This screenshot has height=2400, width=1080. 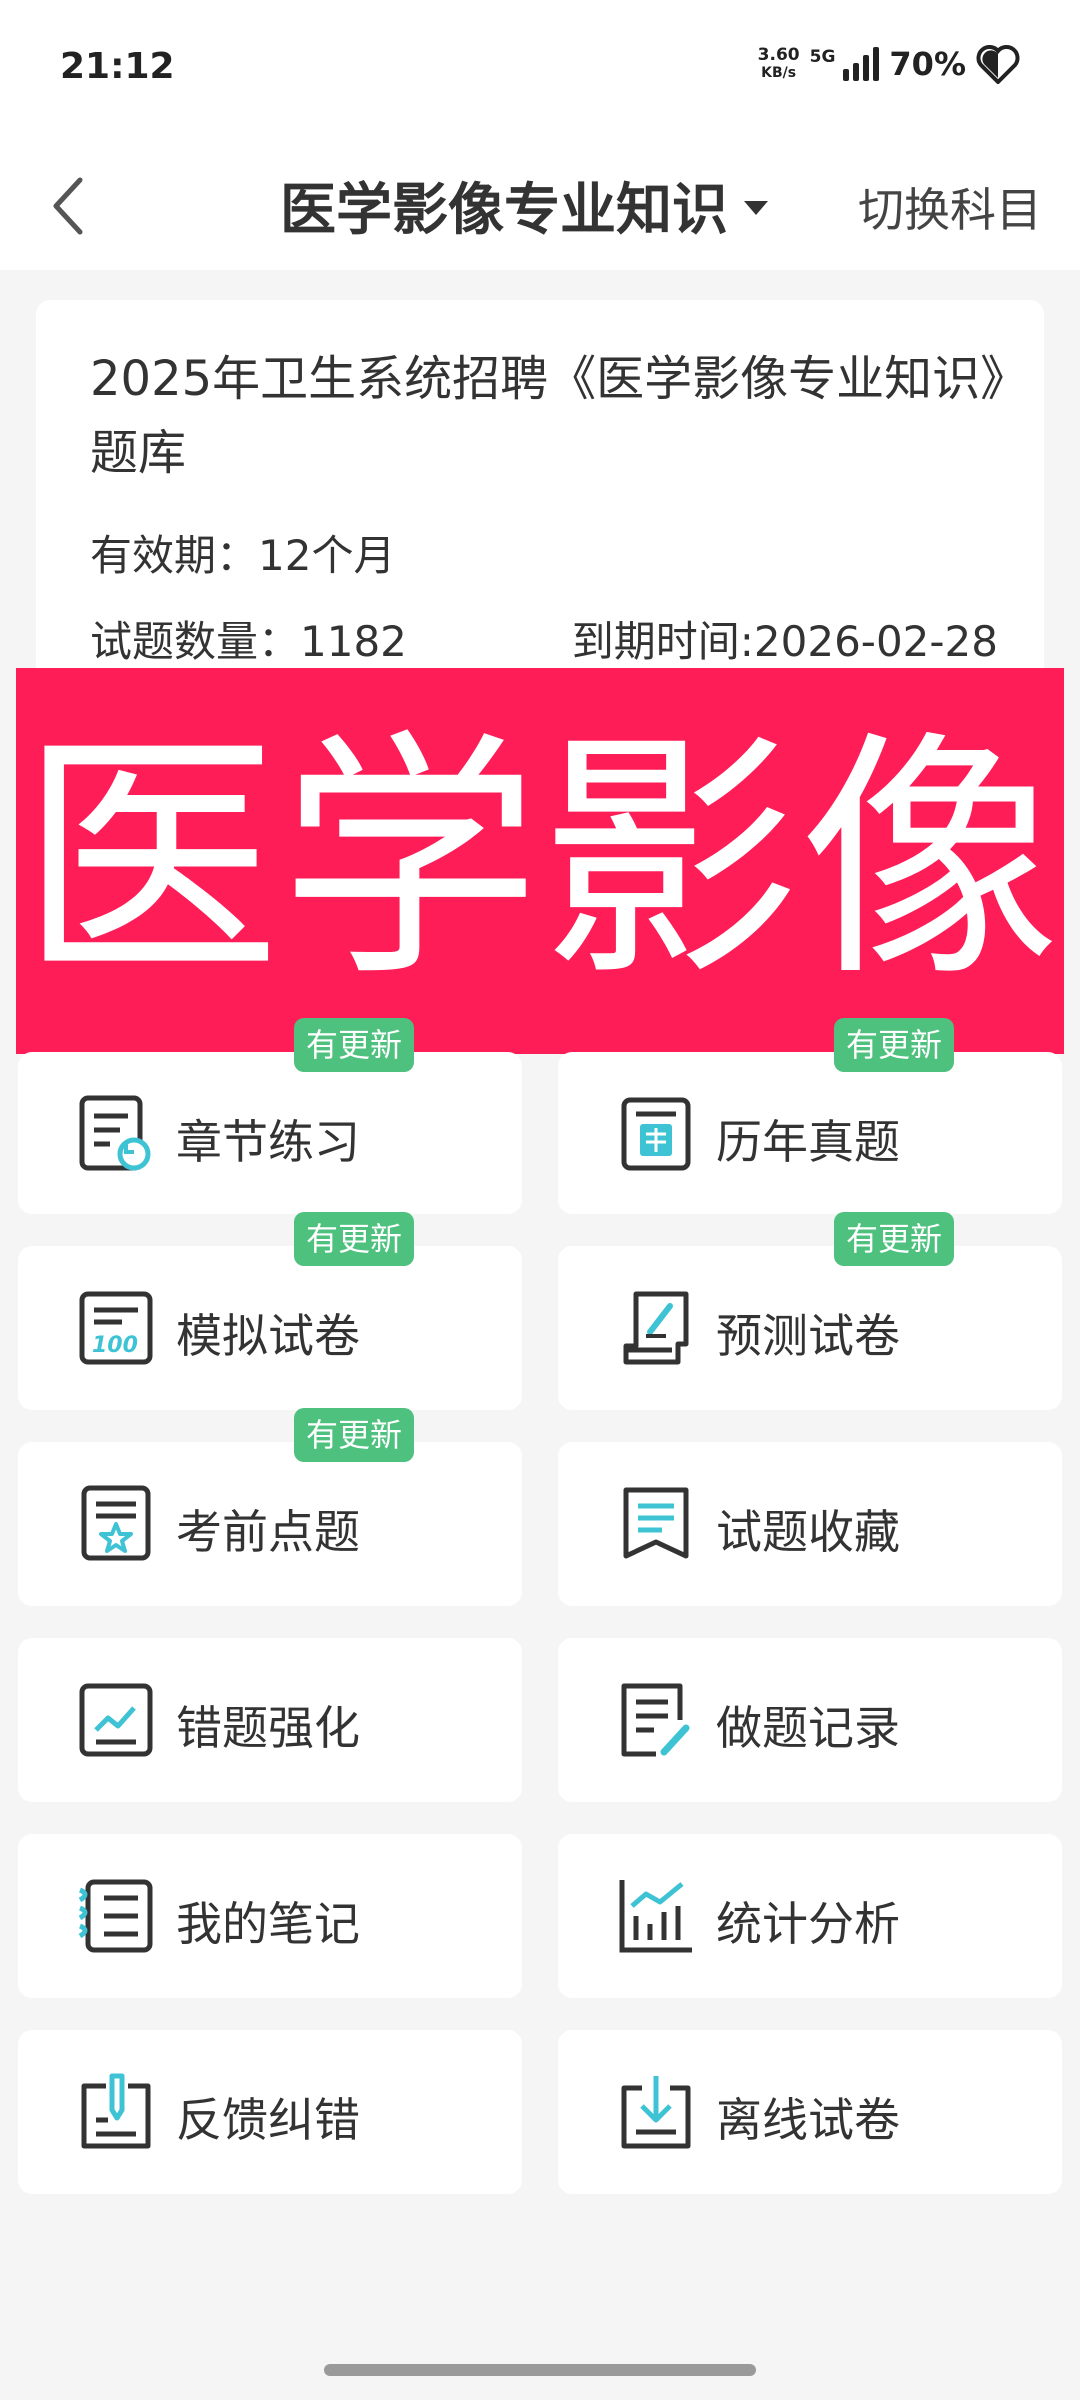 I want to click on signal-icon: 5G, so click(x=845, y=64).